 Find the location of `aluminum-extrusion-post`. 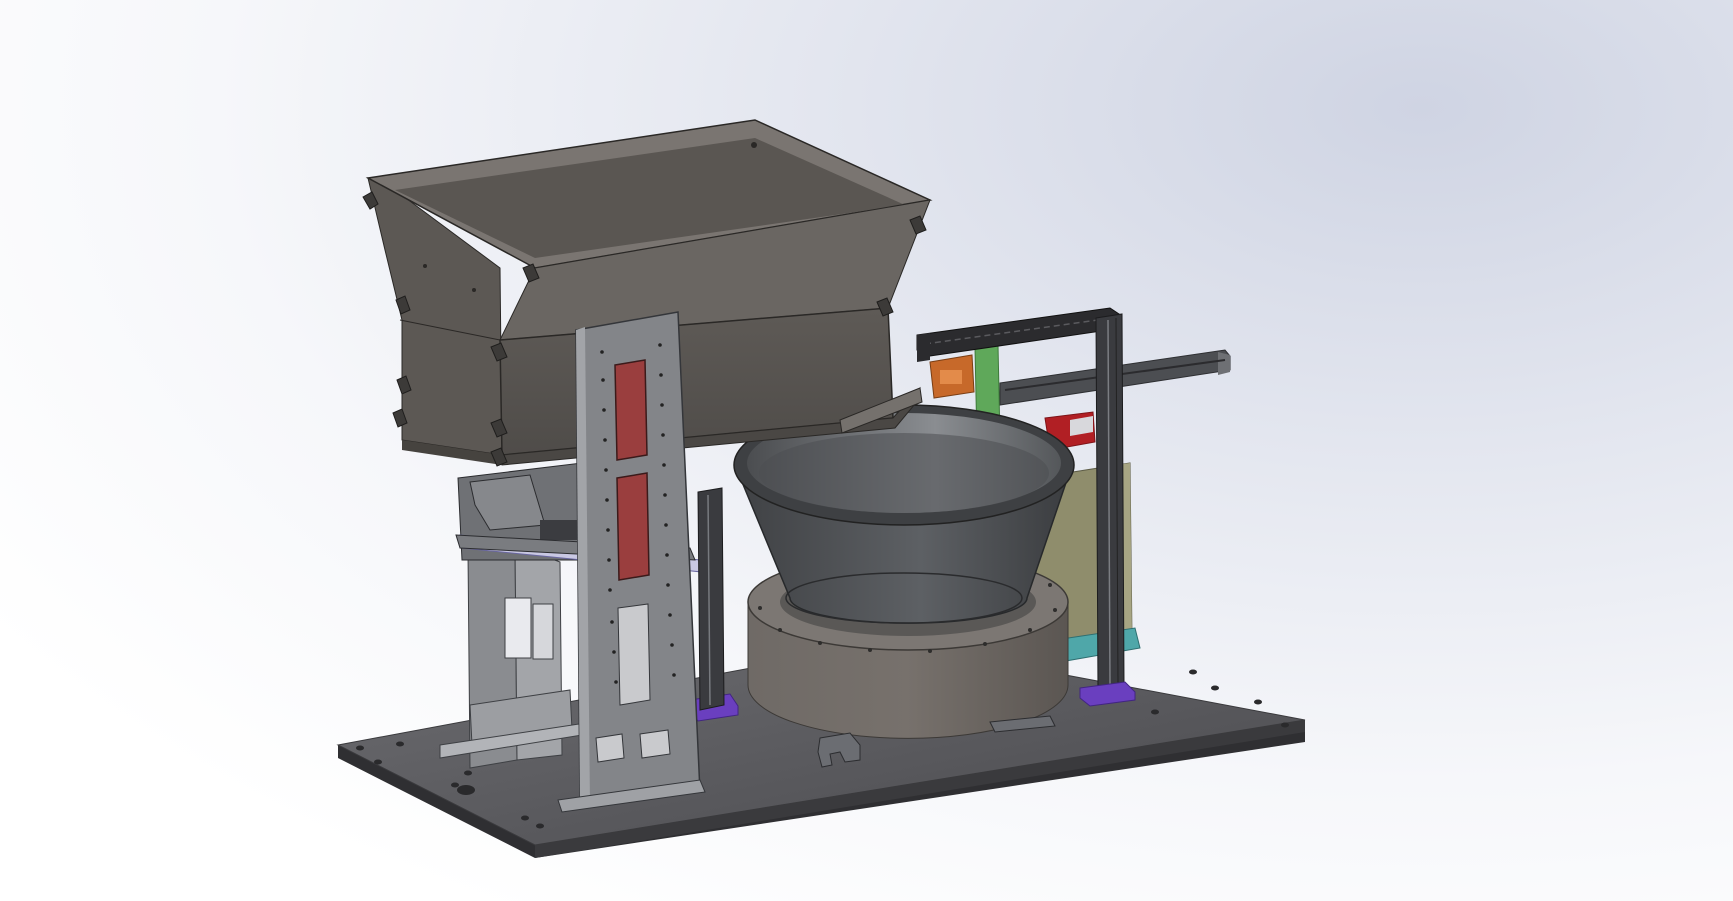

aluminum-extrusion-post is located at coordinates (711, 599).